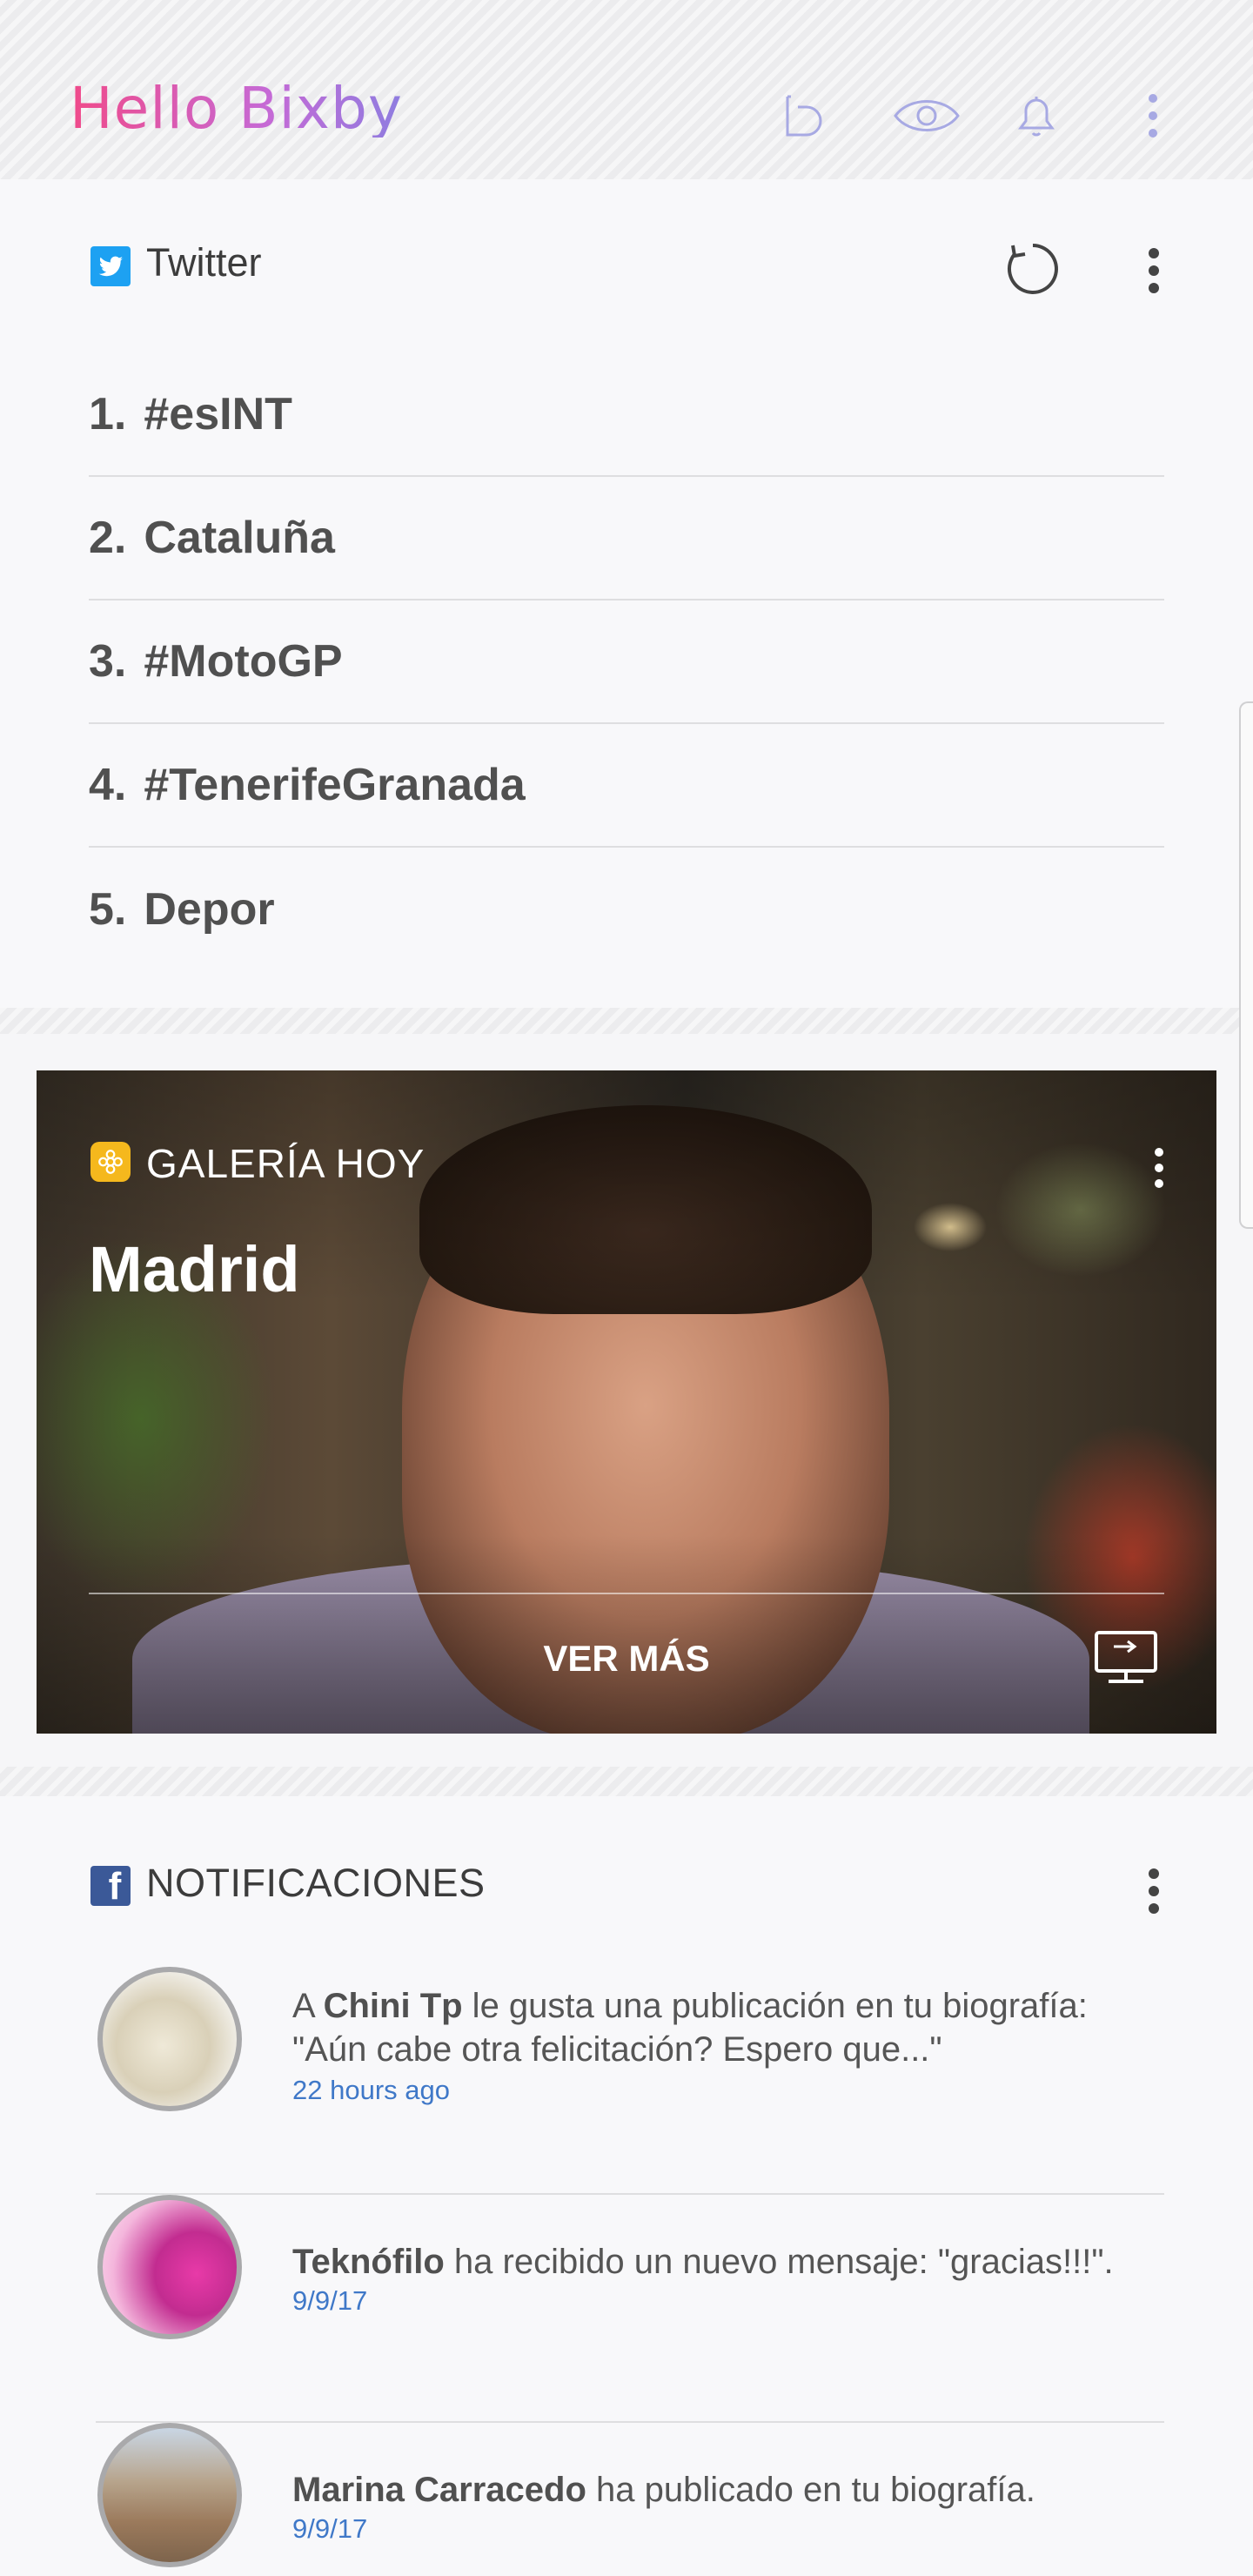 The image size is (1253, 2576). Describe the element at coordinates (108, 414) in the screenshot. I see `trend-rank: 1.` at that location.